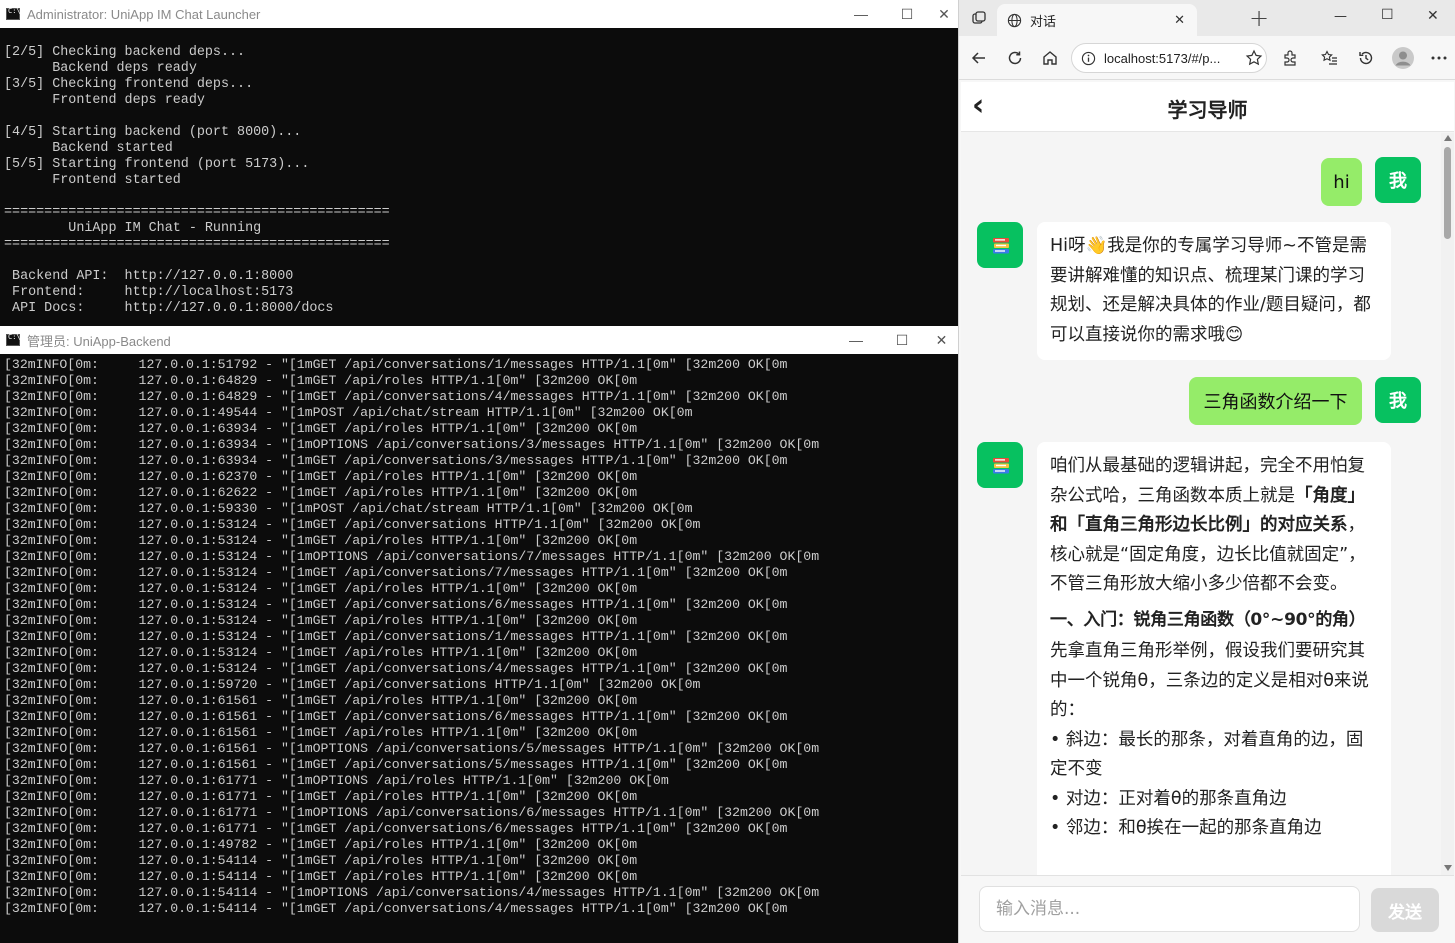  I want to click on back-arrow-icon, so click(979, 58).